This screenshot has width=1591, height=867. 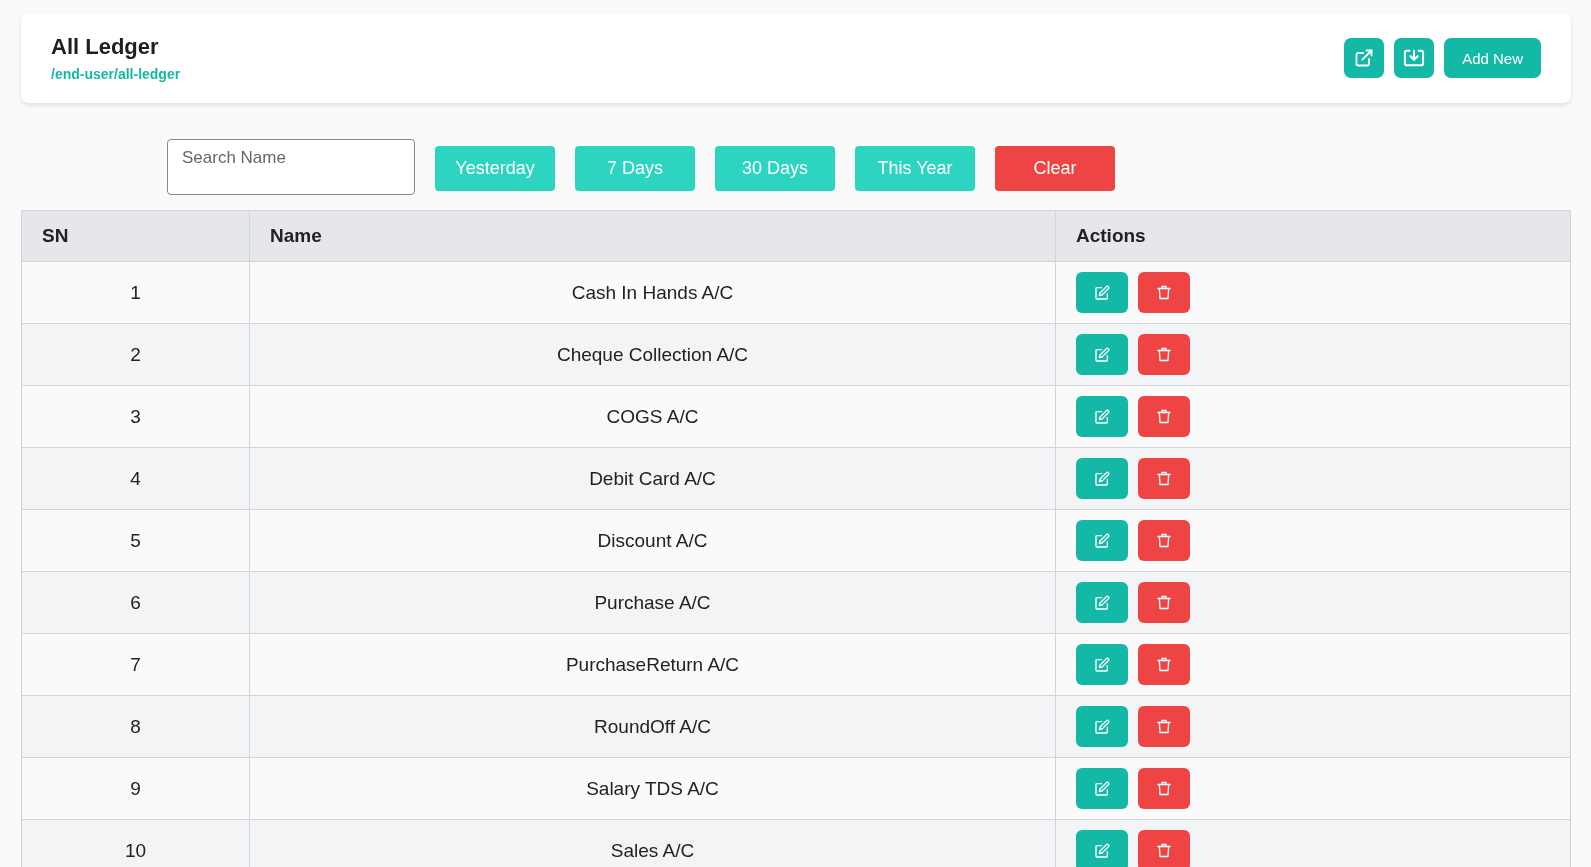 I want to click on column-header: Actions, so click(x=1313, y=236).